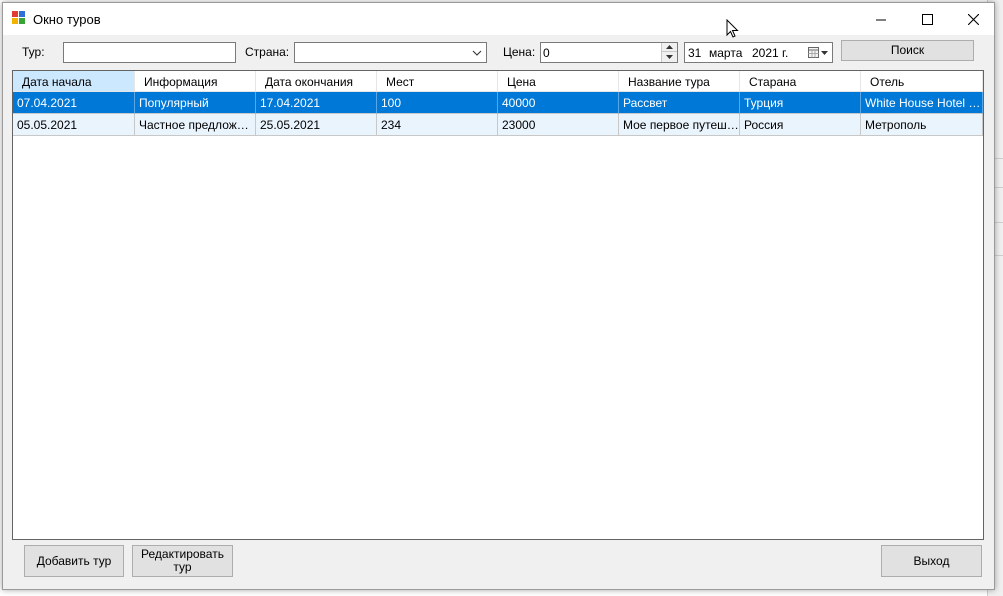 Image resolution: width=1003 pixels, height=596 pixels. Describe the element at coordinates (922, 103) in the screenshot. I see `table-cell: White House Hotel Istanbul` at that location.